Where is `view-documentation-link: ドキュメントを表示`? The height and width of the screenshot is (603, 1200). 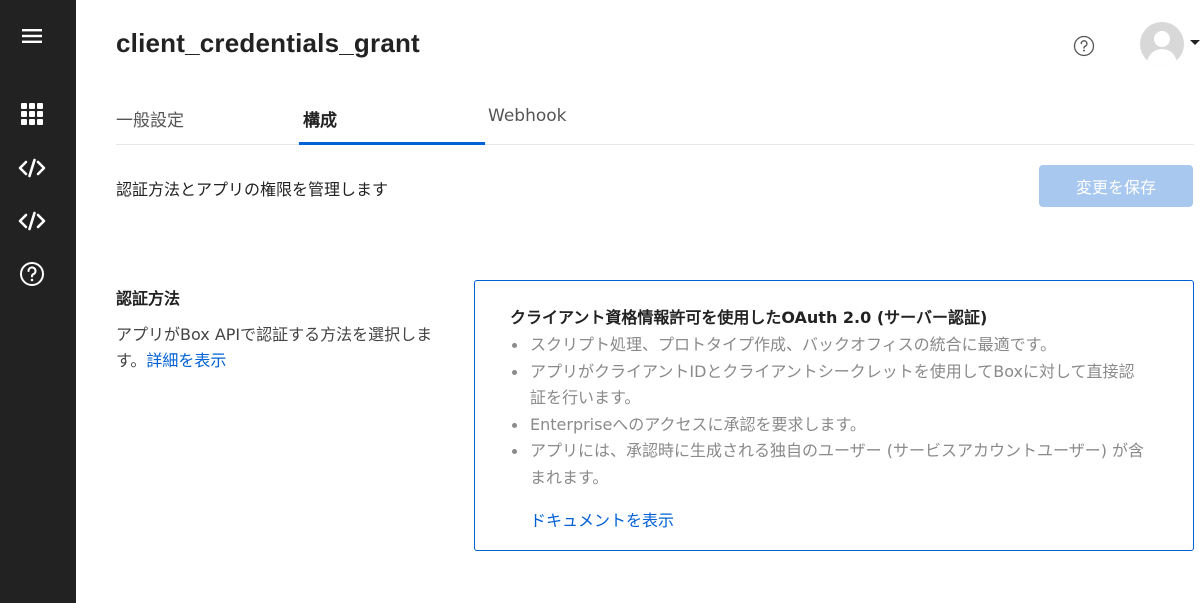
view-documentation-link: ドキュメントを表示 is located at coordinates (602, 519).